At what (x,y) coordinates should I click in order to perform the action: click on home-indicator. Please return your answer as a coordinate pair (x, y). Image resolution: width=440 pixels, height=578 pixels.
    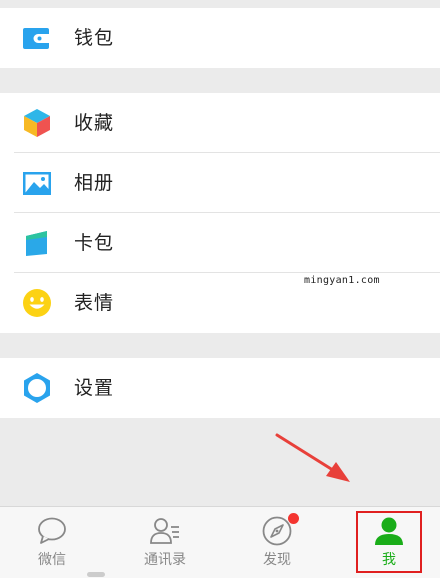
    Looking at the image, I should click on (96, 574).